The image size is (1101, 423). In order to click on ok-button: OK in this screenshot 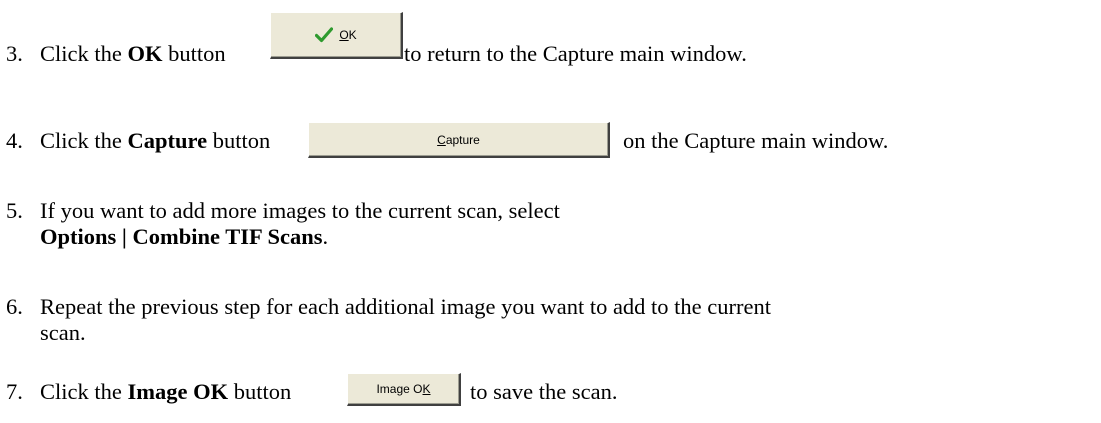, I will do `click(336, 35)`.